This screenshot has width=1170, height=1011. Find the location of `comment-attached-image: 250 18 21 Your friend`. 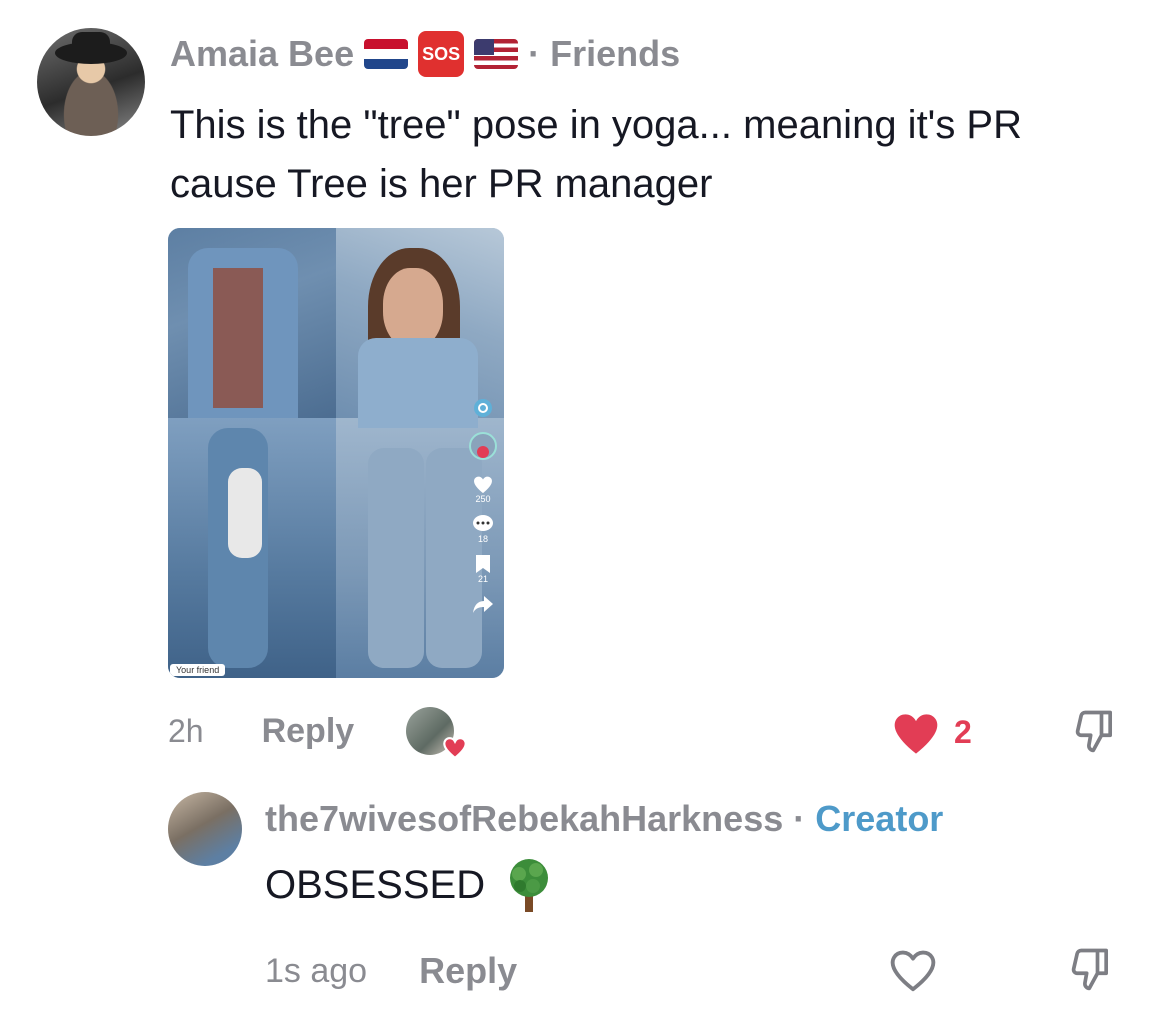

comment-attached-image: 250 18 21 Your friend is located at coordinates (336, 453).